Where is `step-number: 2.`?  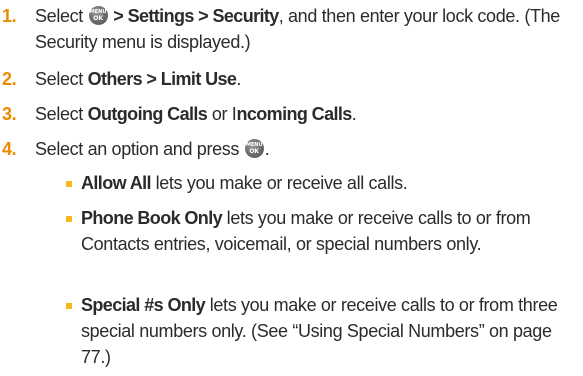 step-number: 2. is located at coordinates (9, 79).